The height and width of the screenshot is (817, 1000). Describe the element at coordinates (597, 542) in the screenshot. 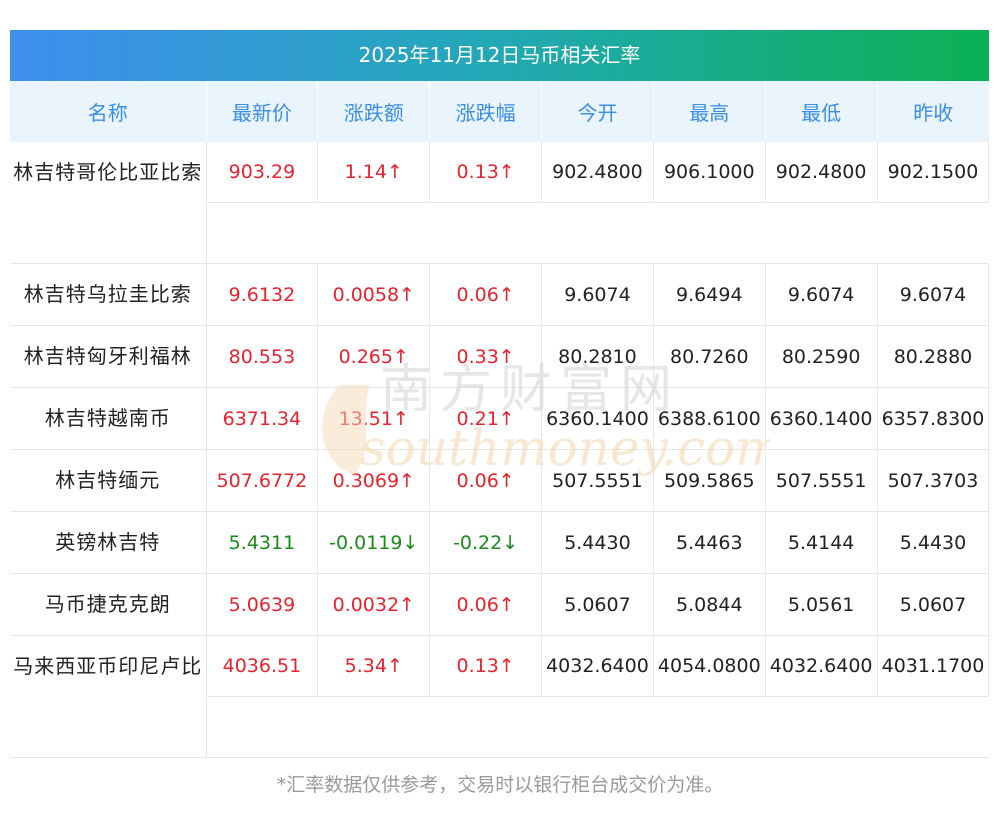

I see `open-cell: 5.4430` at that location.